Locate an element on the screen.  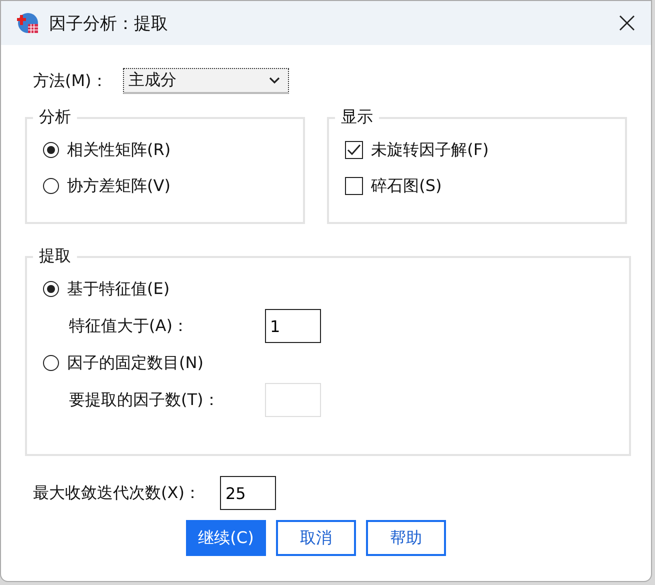
field-label: 要提取的因子数(T)： is located at coordinates (144, 400).